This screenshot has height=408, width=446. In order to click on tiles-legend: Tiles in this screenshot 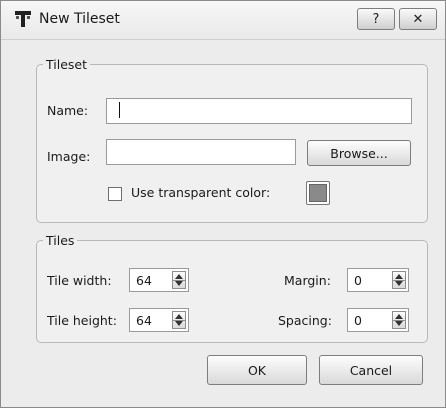, I will do `click(60, 240)`.